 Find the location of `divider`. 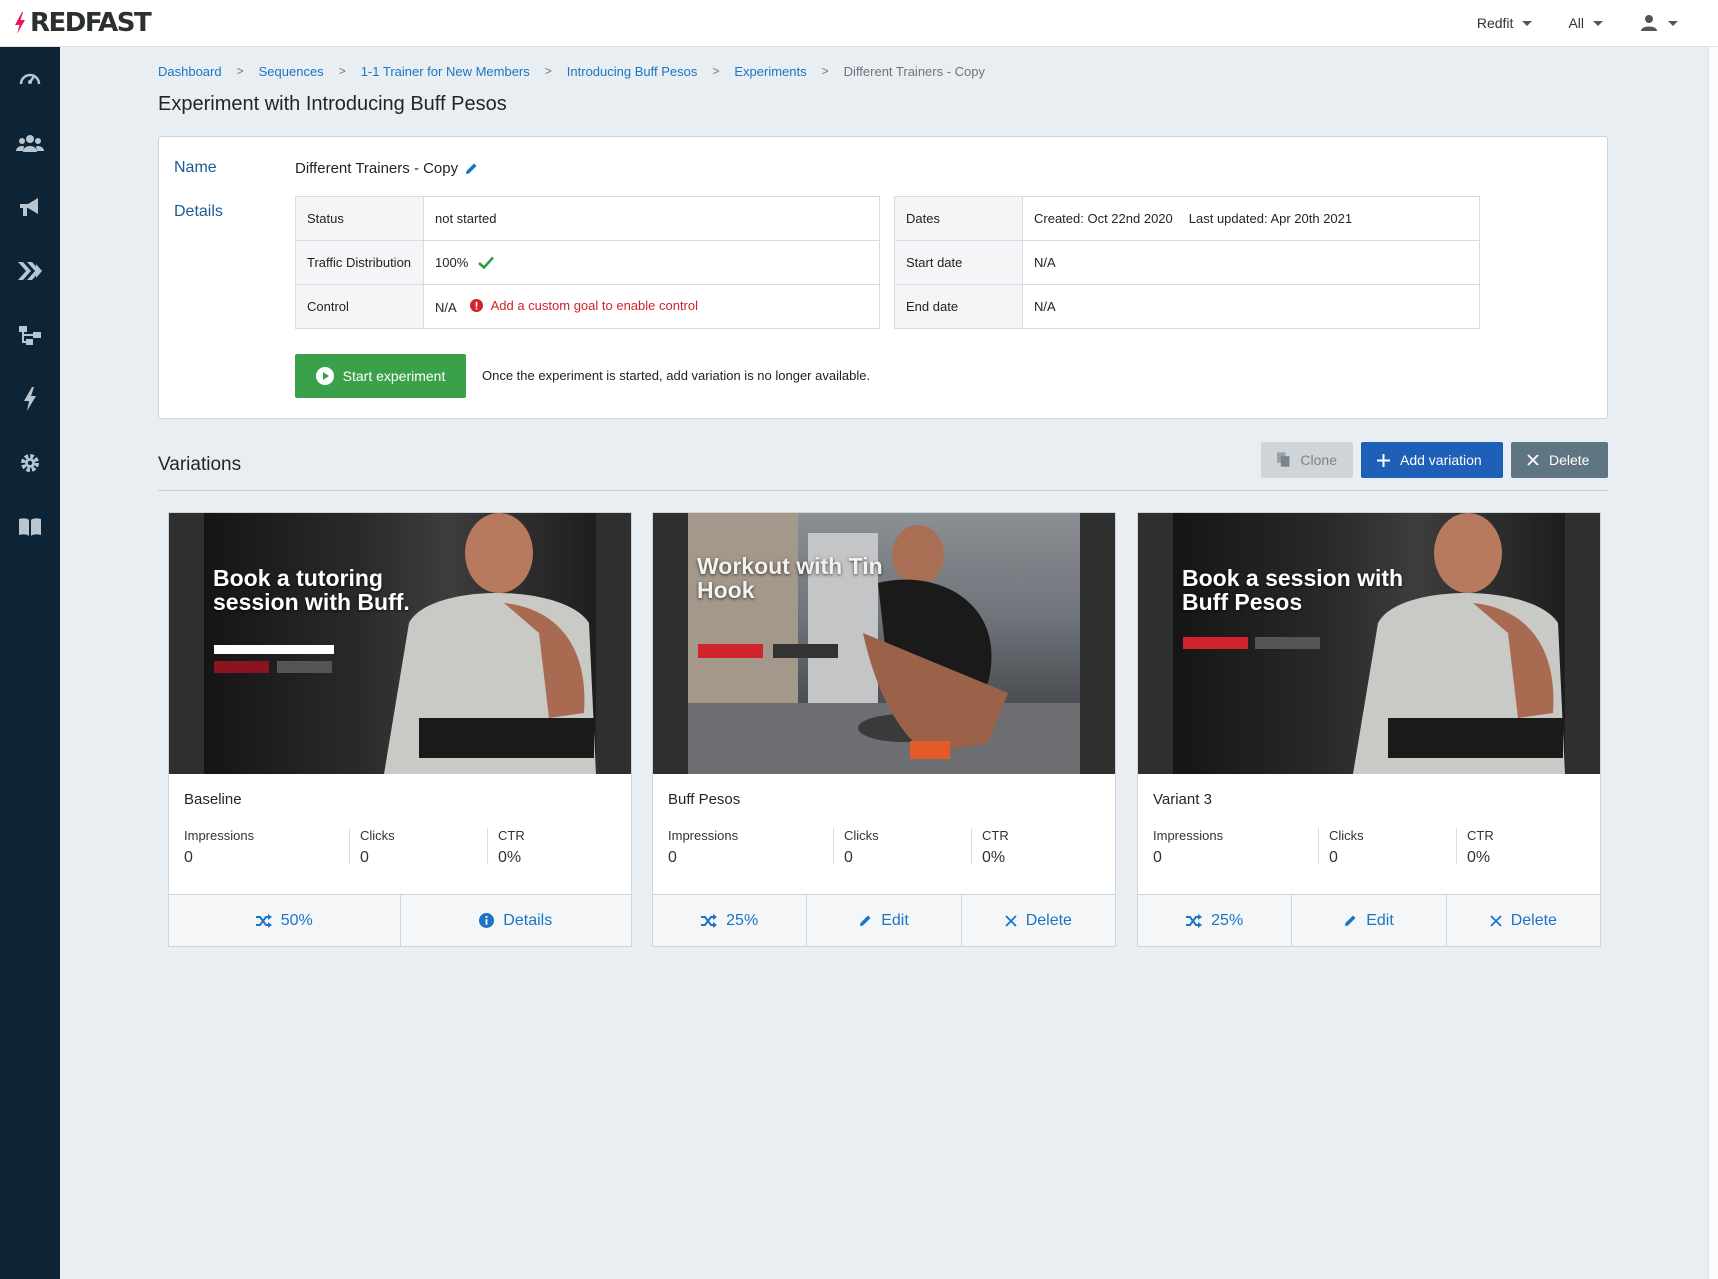

divider is located at coordinates (883, 490).